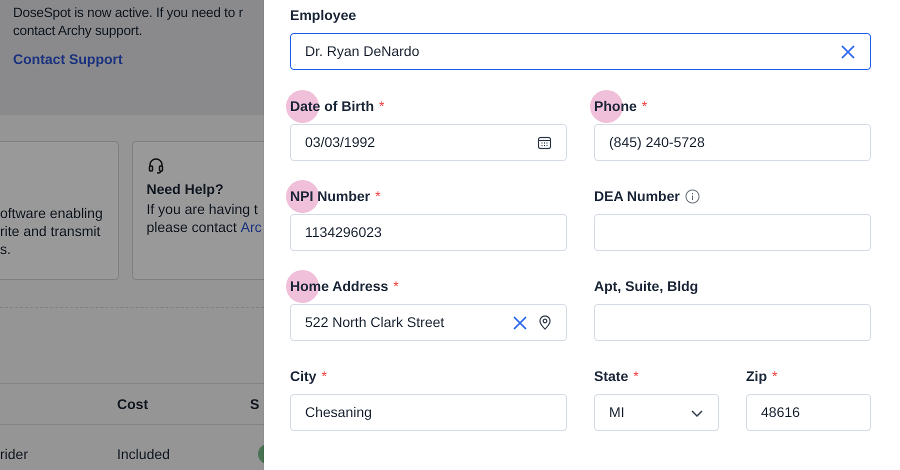 The height and width of the screenshot is (470, 900). I want to click on calendar-icon, so click(544, 142).